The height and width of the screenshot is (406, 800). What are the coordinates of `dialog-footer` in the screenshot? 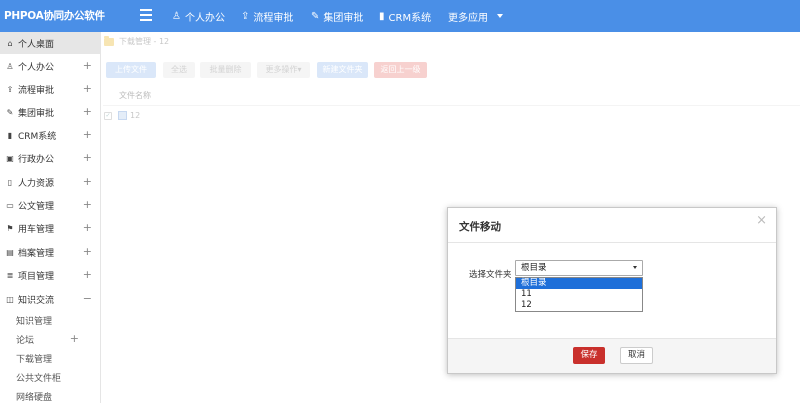 It's located at (612, 355).